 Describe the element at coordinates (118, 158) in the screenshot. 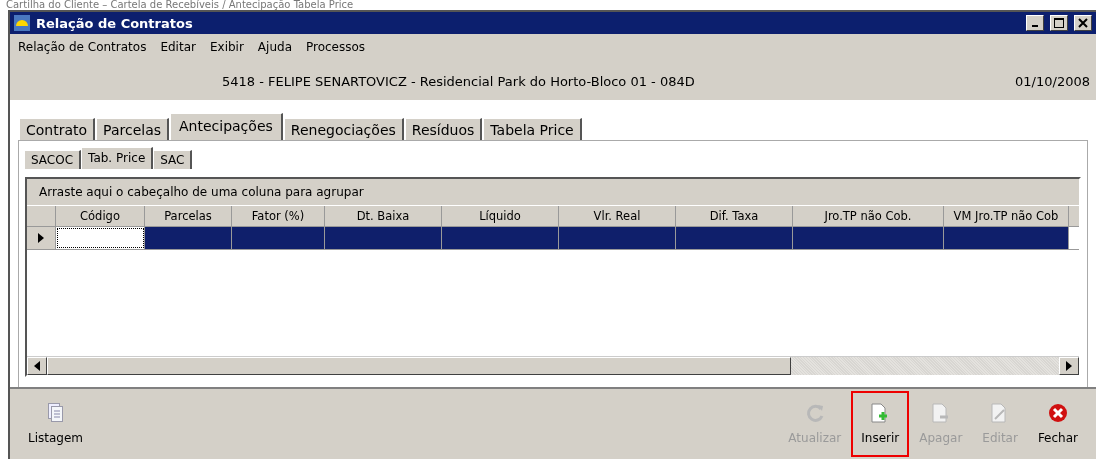

I see `sub-tab: Tab. Price` at that location.